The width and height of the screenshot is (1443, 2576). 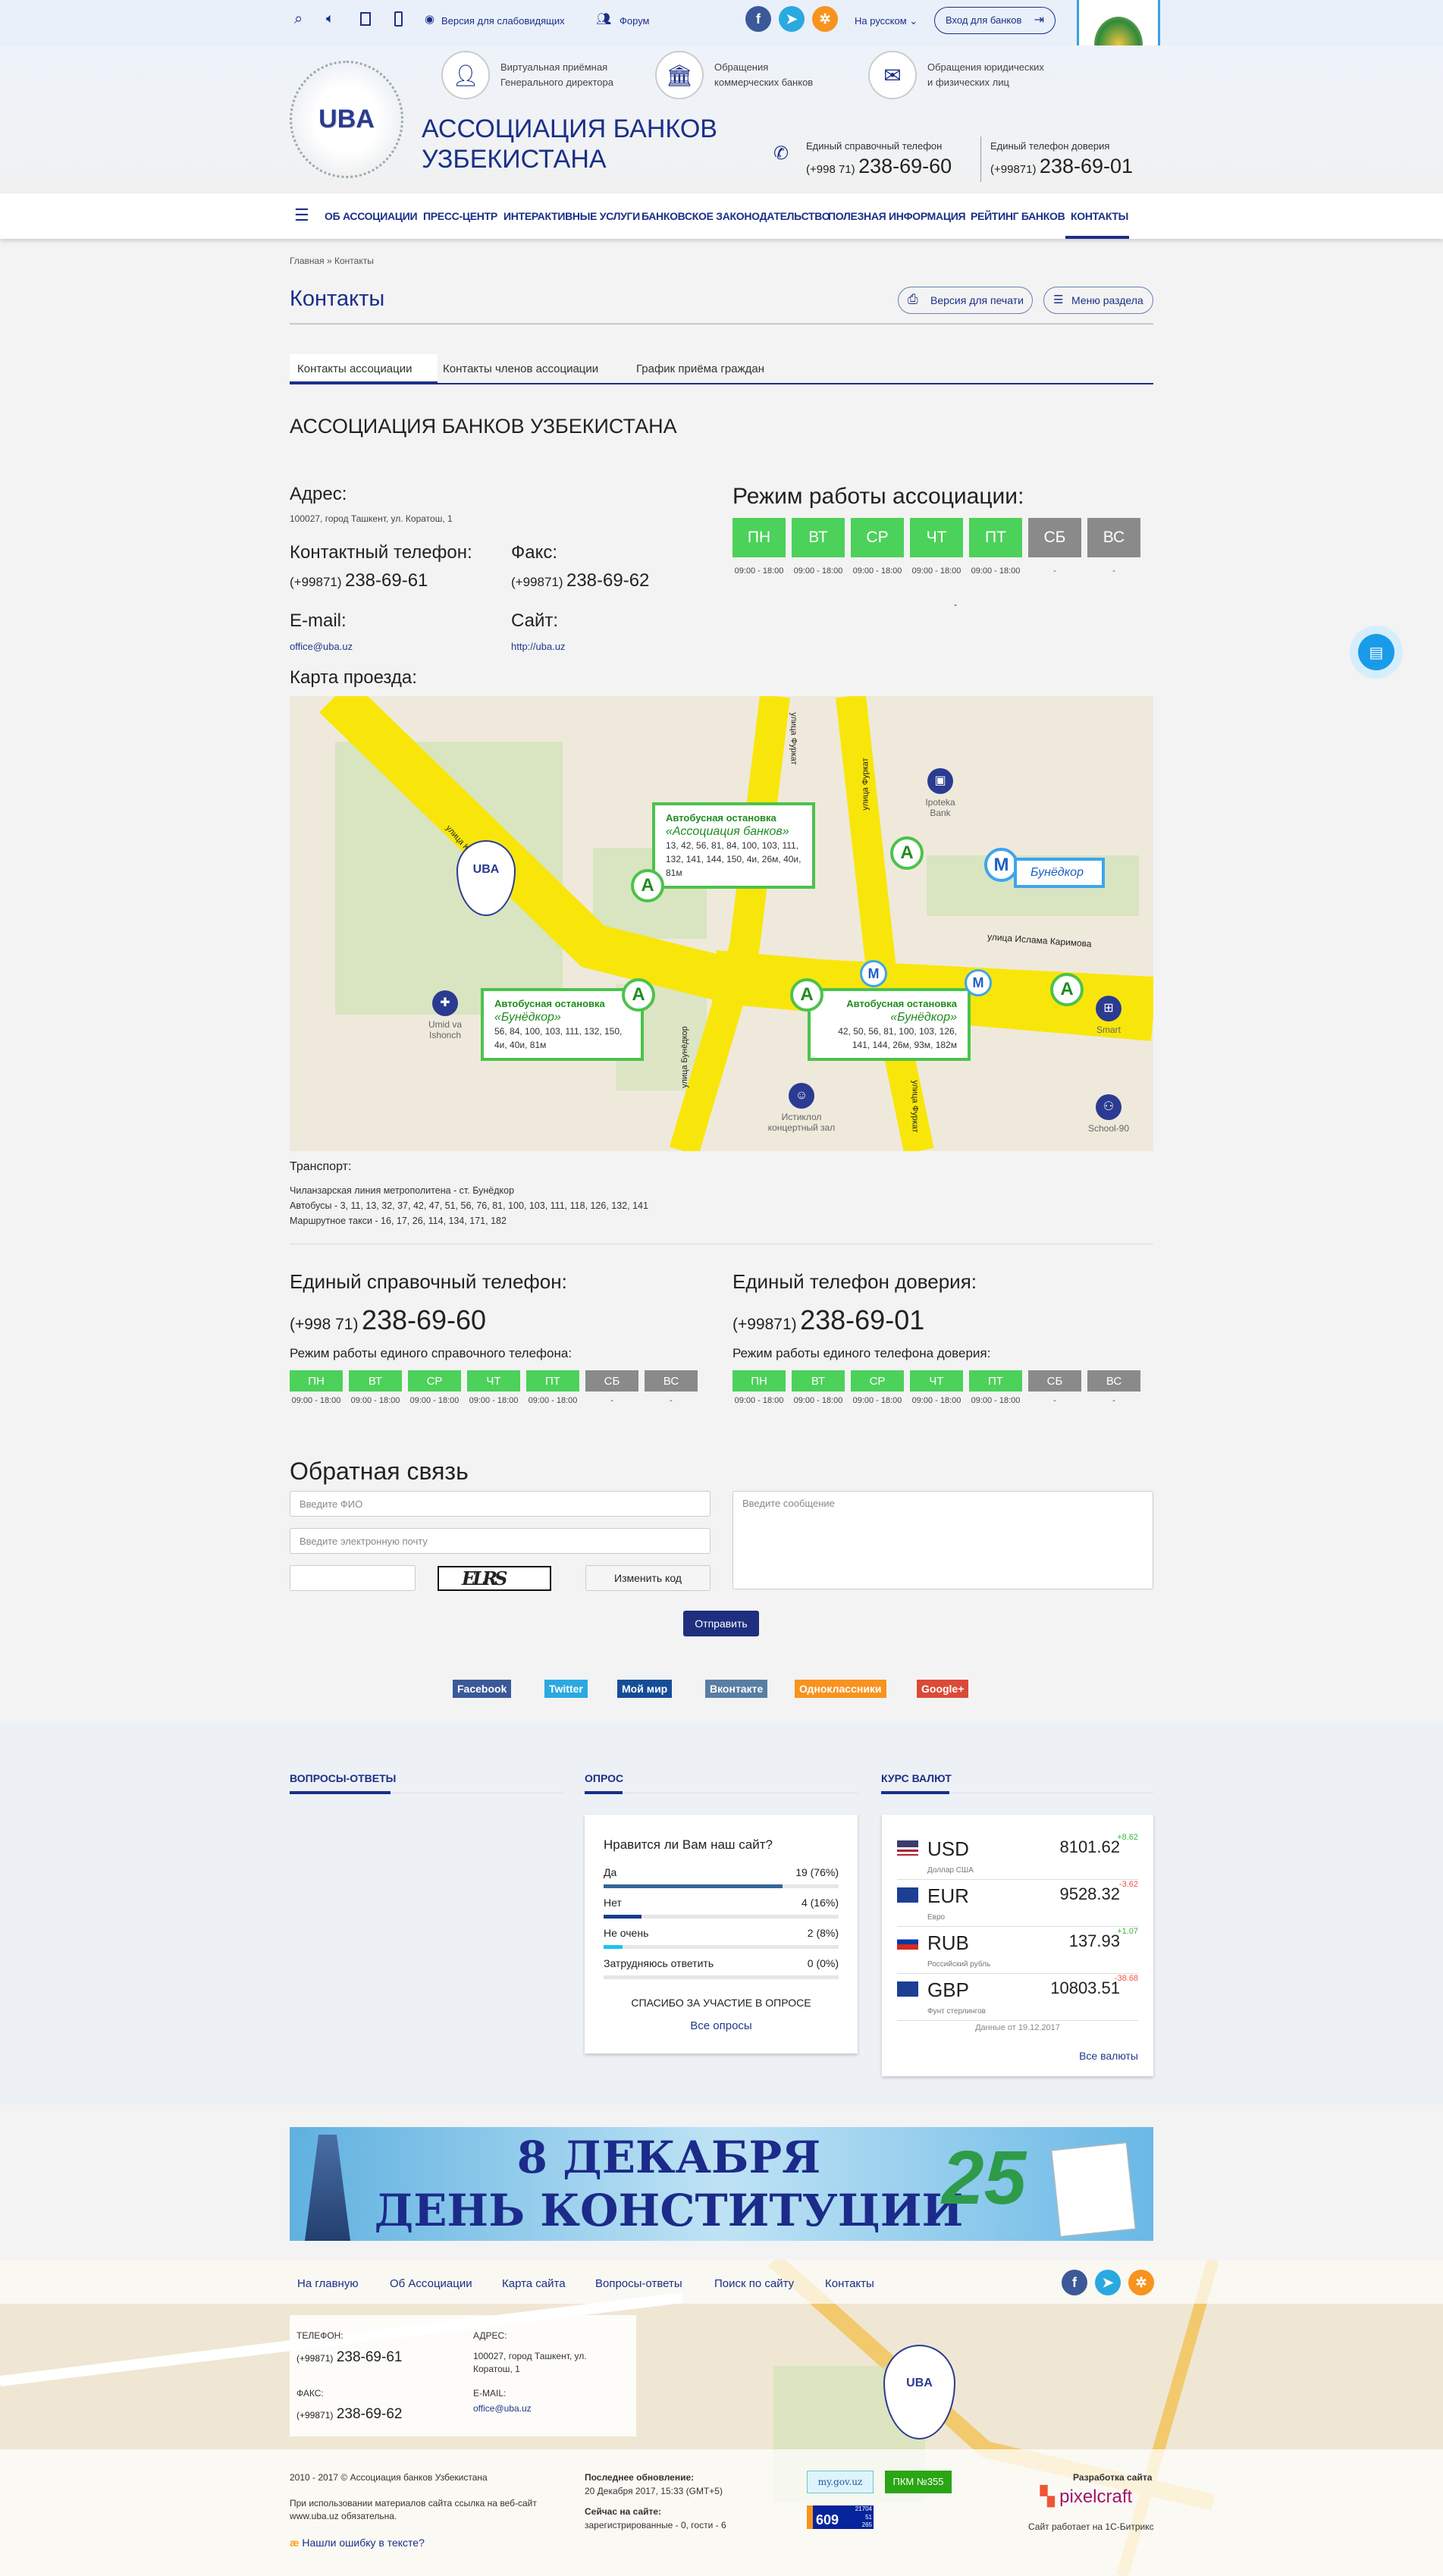 I want to click on forum-link: Форум, so click(x=635, y=21).